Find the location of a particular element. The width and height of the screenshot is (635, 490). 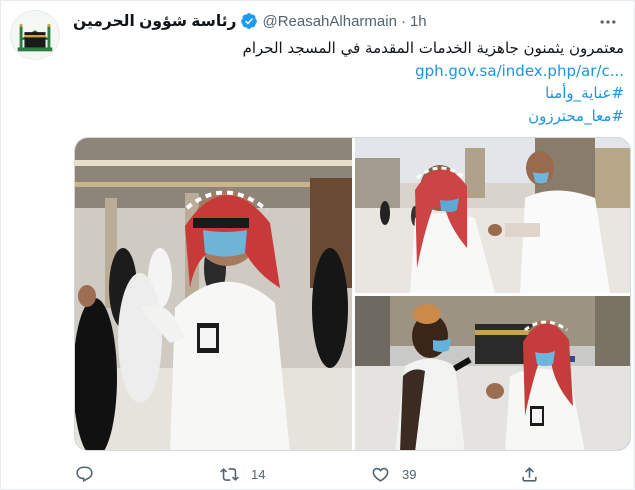

retweet-button: 14 is located at coordinates (242, 474).